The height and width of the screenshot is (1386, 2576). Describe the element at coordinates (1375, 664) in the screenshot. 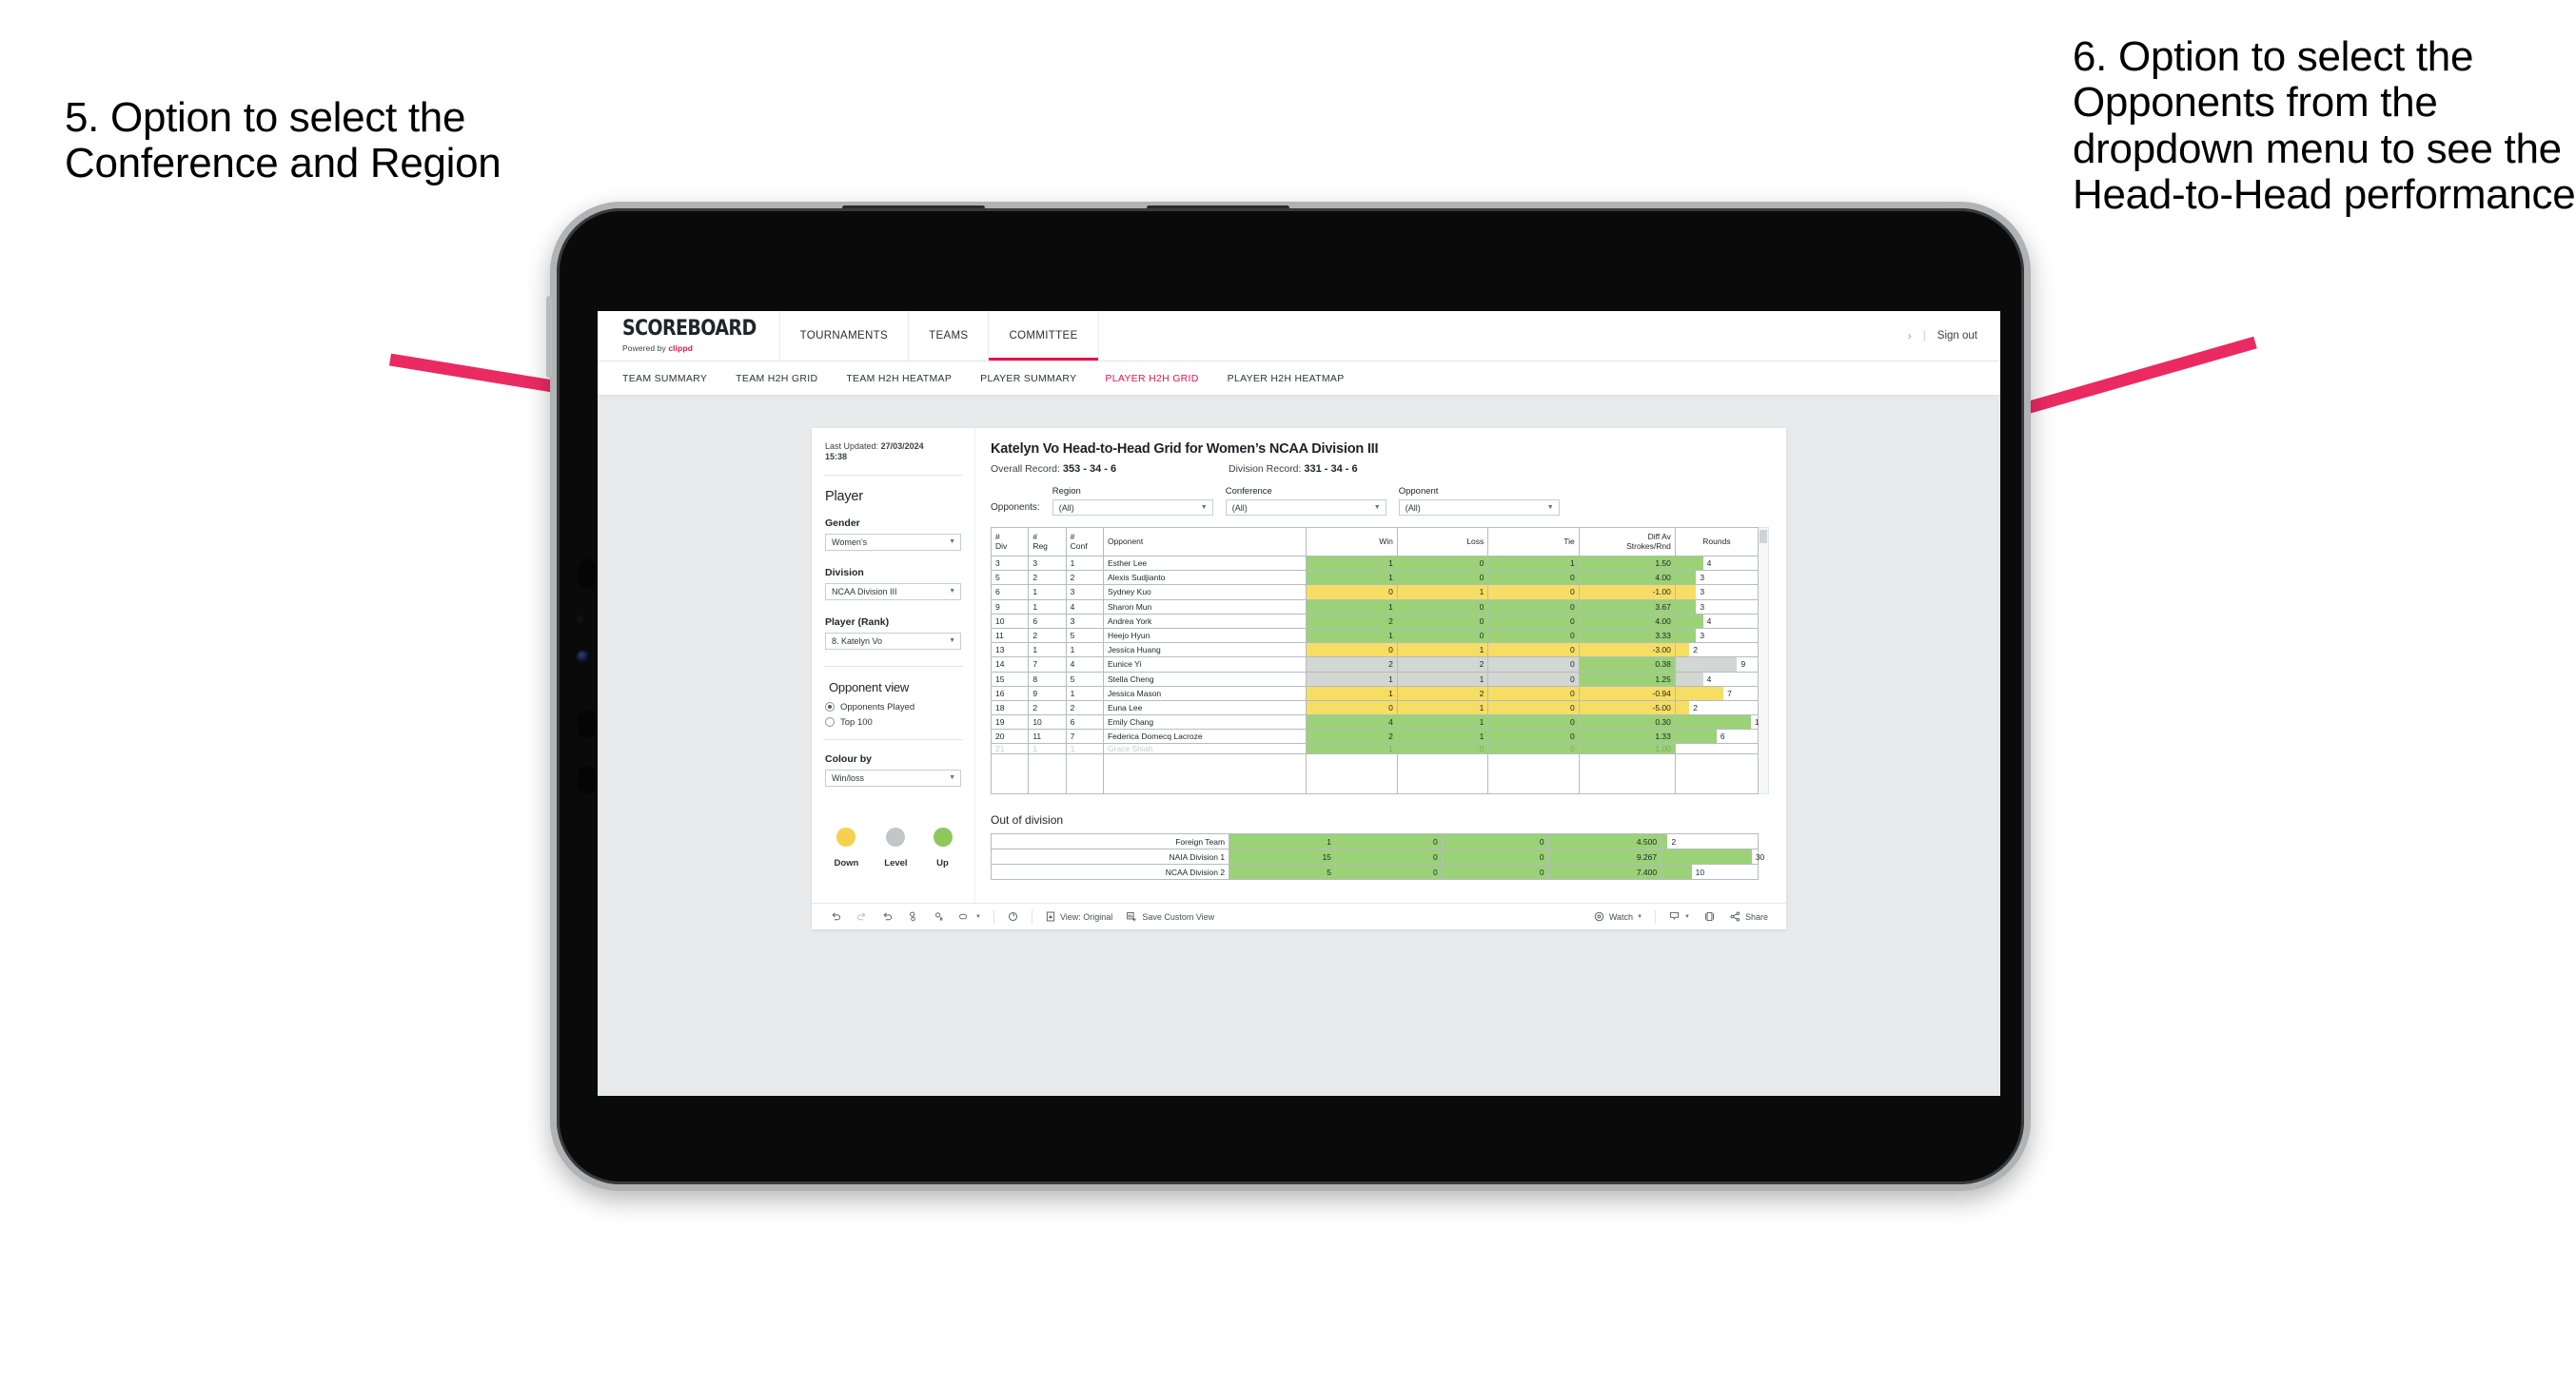

I see `table-row: 14 7 4 Eunice Yi 2 2 0 0.38 9` at that location.